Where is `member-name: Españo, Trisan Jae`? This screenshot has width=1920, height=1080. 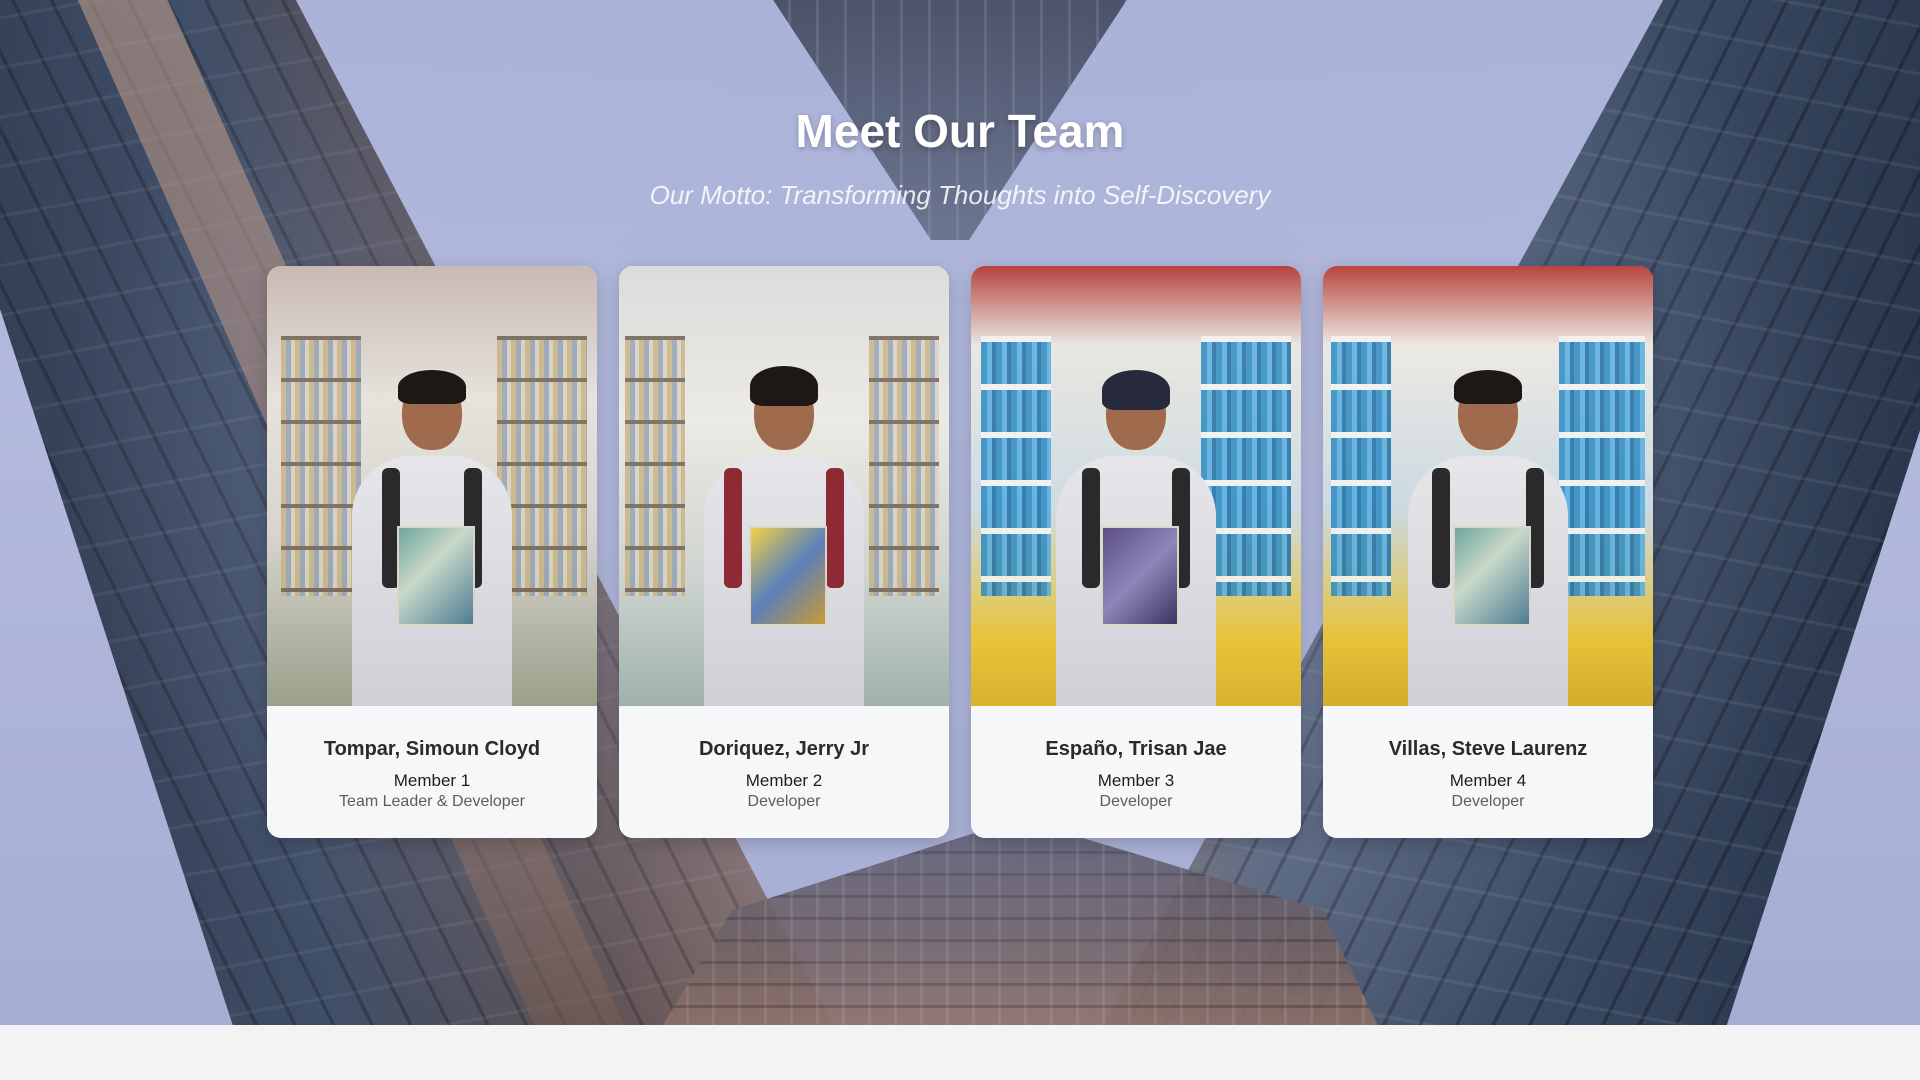 member-name: Españo, Trisan Jae is located at coordinates (1136, 749).